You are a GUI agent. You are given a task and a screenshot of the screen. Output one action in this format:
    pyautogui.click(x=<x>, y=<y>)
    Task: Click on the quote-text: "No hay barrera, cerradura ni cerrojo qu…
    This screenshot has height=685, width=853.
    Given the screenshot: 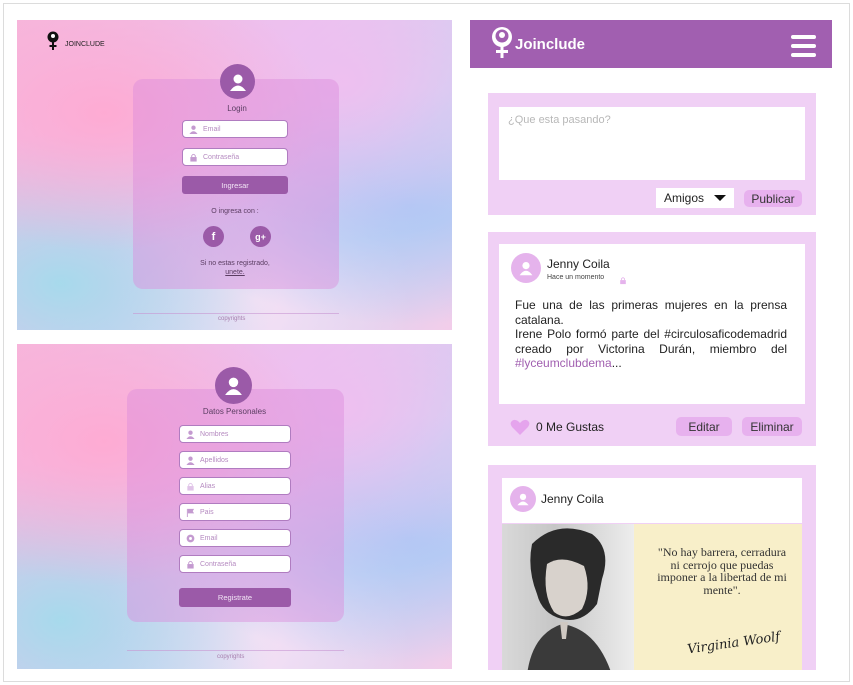 What is the action you would take?
    pyautogui.click(x=722, y=571)
    